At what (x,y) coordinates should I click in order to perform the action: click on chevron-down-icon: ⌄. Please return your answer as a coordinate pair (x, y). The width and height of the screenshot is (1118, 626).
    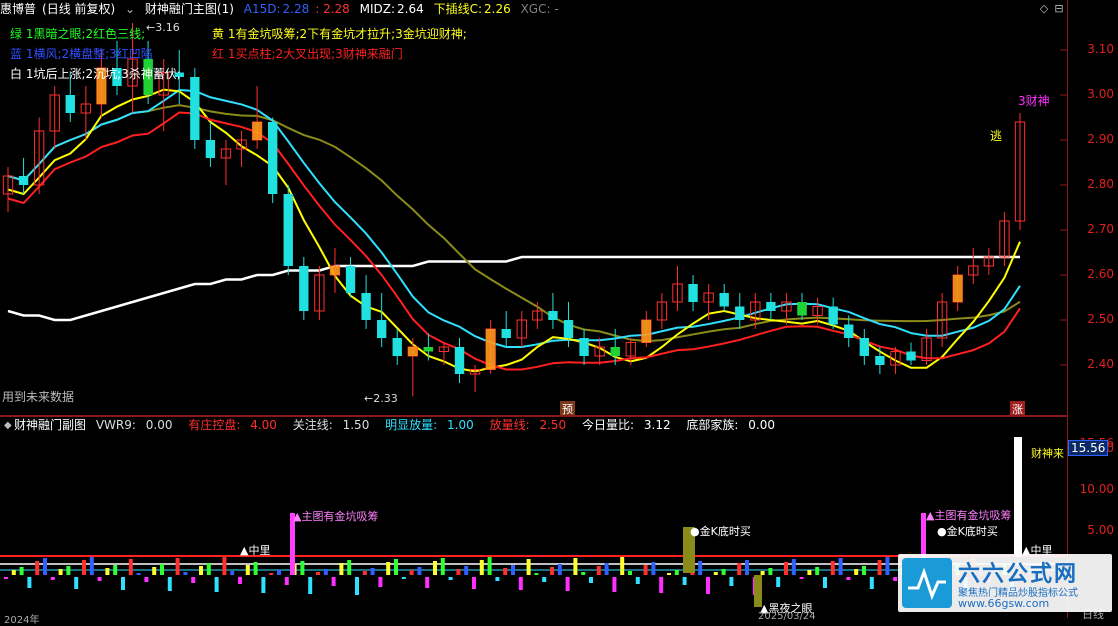
    Looking at the image, I should click on (130, 9).